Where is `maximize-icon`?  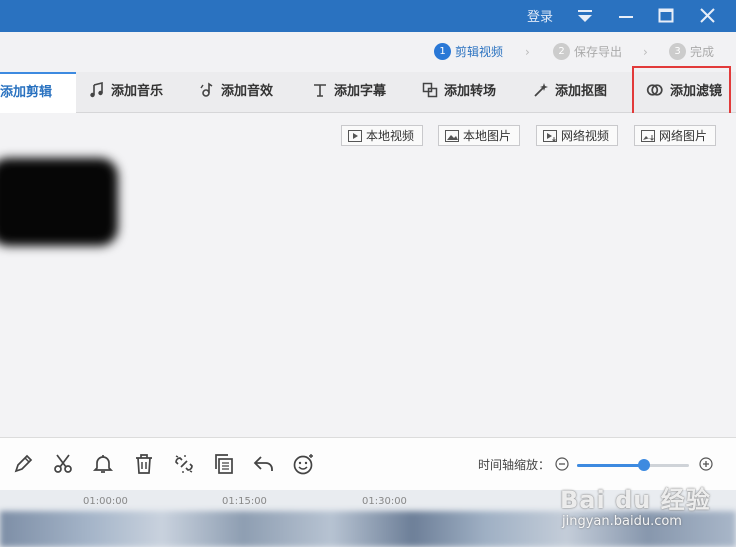
maximize-icon is located at coordinates (666, 15).